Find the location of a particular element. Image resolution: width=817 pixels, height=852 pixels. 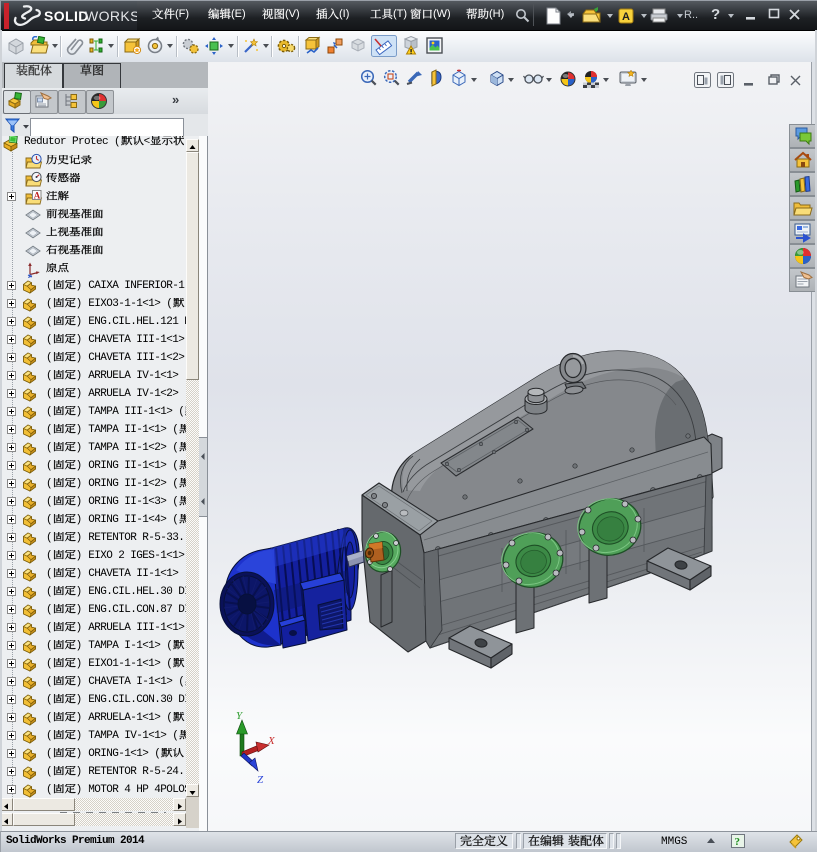

svg-text: Z is located at coordinates (260, 780).